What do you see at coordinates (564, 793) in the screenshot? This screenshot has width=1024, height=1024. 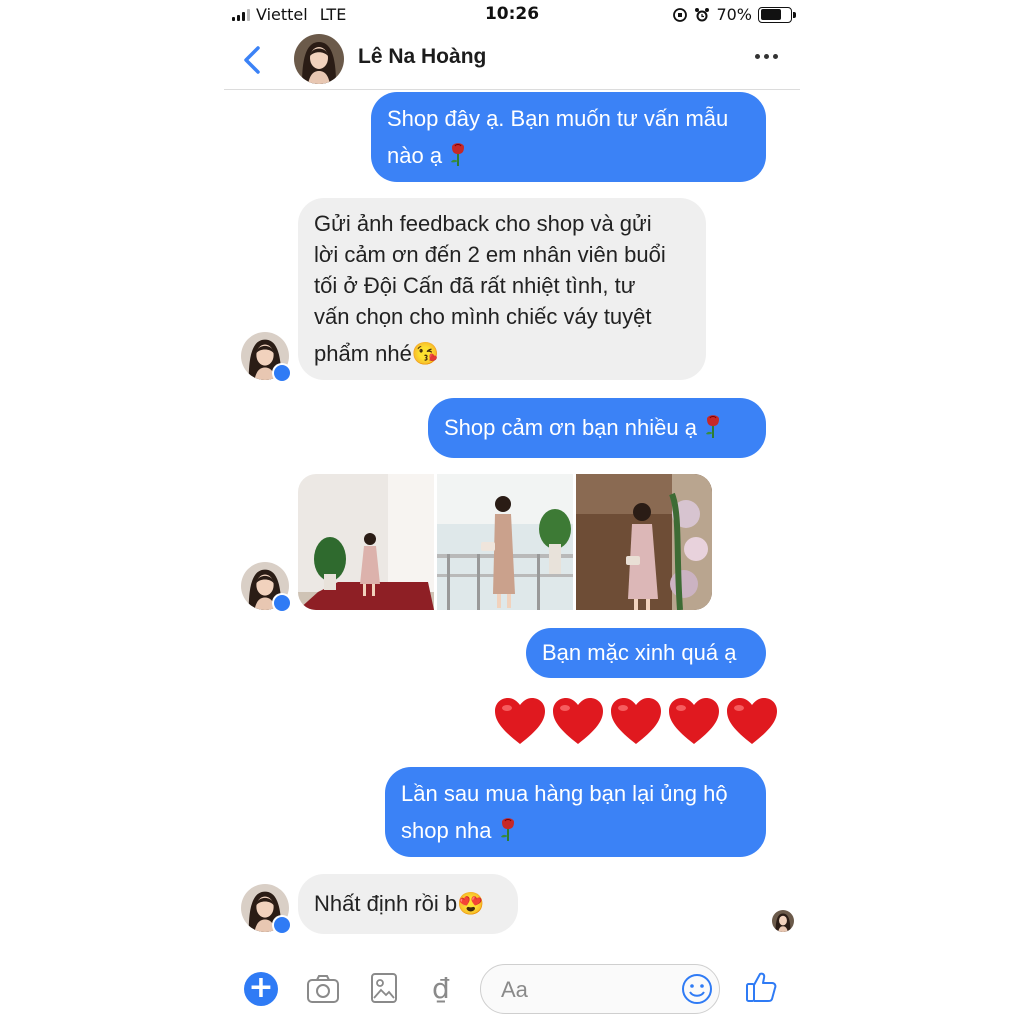 I see `message-text: Lần sau mua hàng bạn lại ủng hộ` at bounding box center [564, 793].